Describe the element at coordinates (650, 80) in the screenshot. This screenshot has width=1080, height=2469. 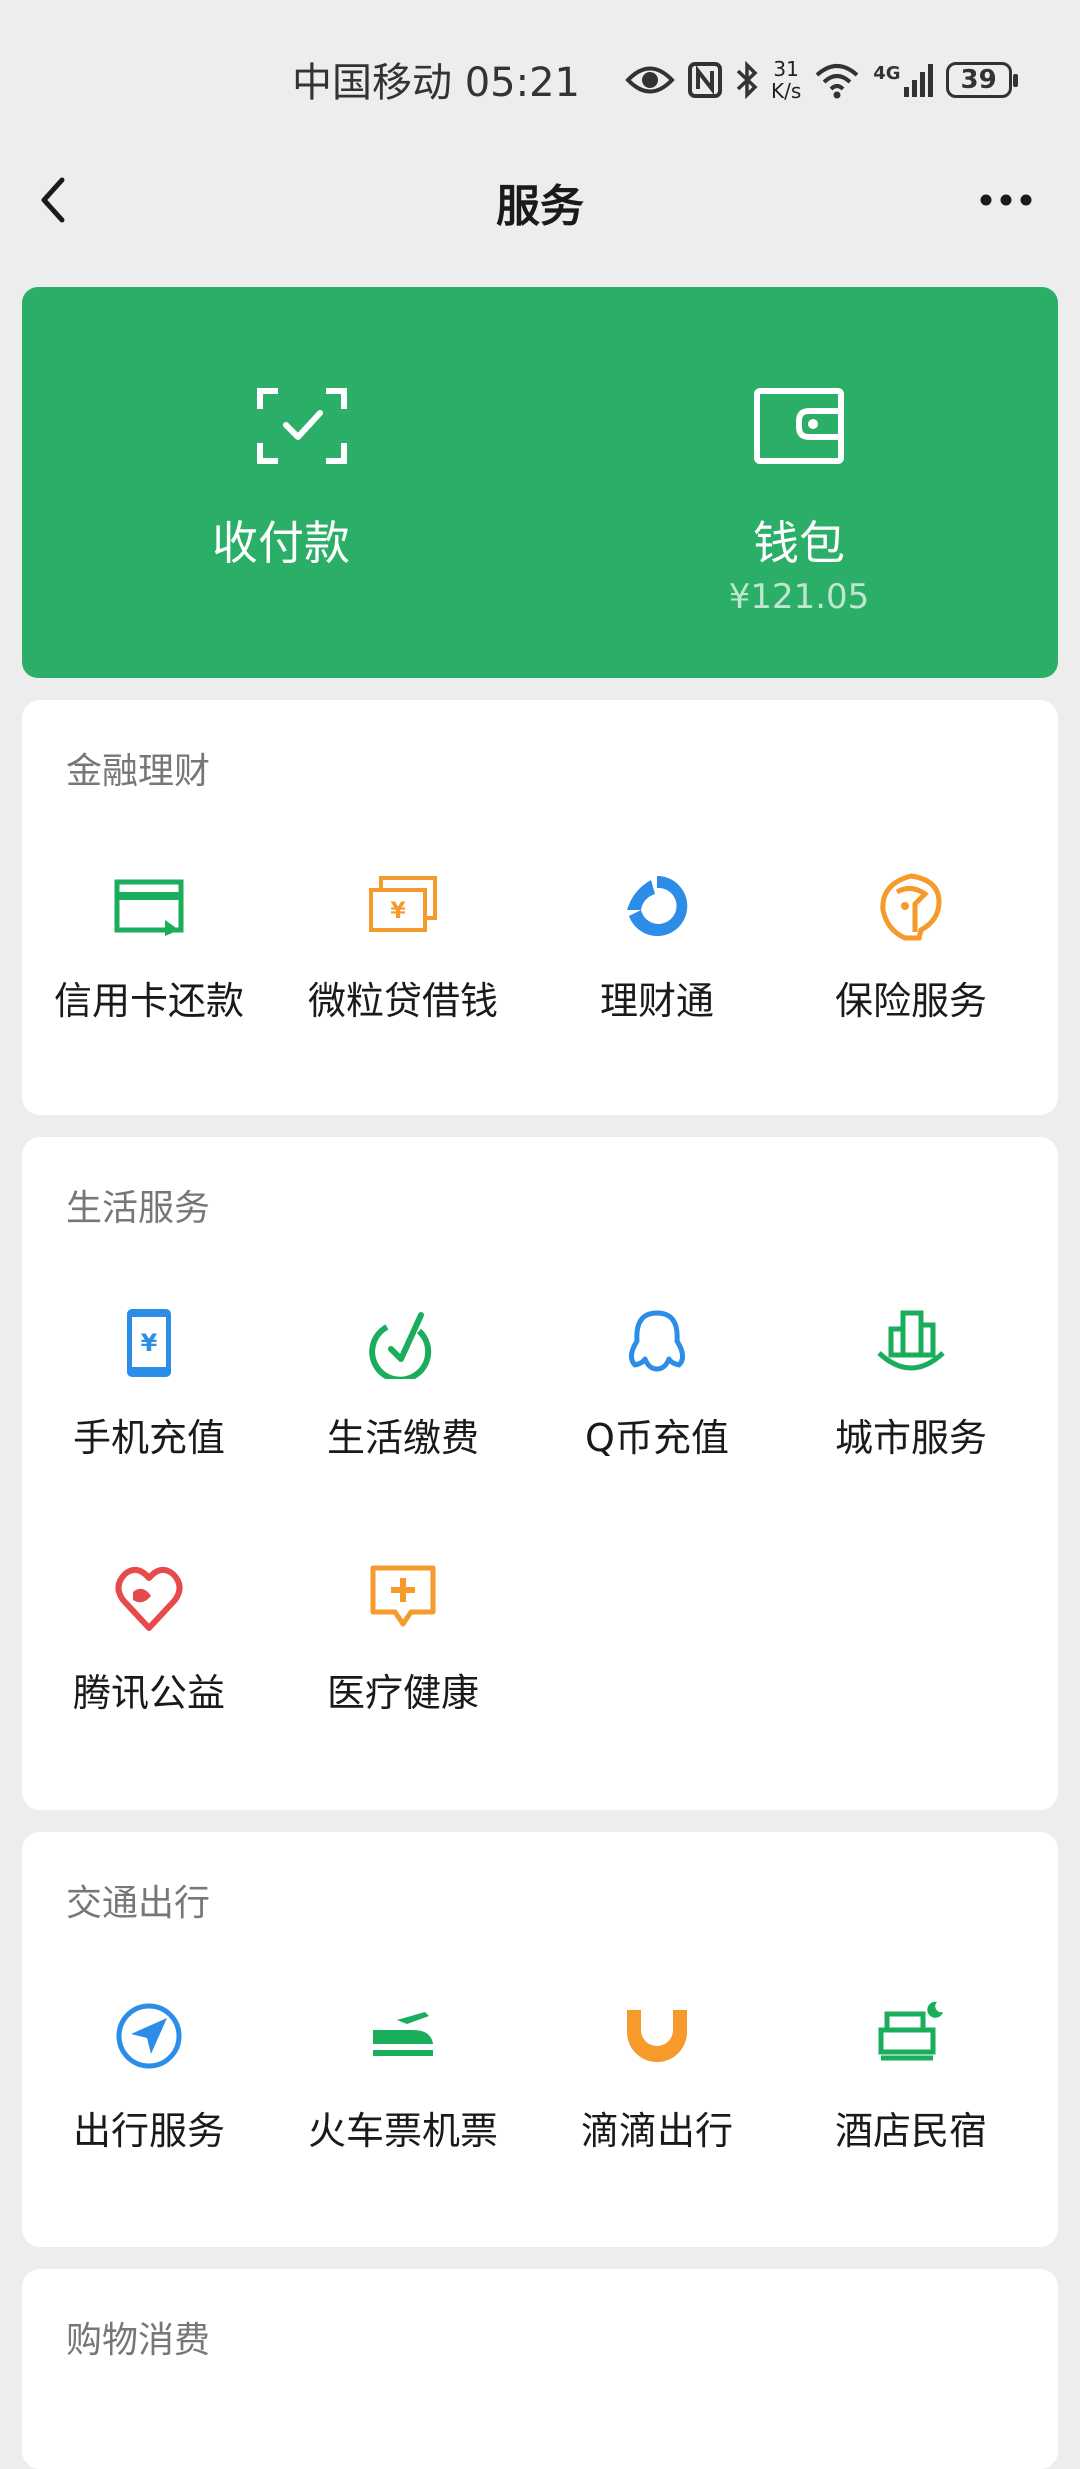
I see `eye-icon` at that location.